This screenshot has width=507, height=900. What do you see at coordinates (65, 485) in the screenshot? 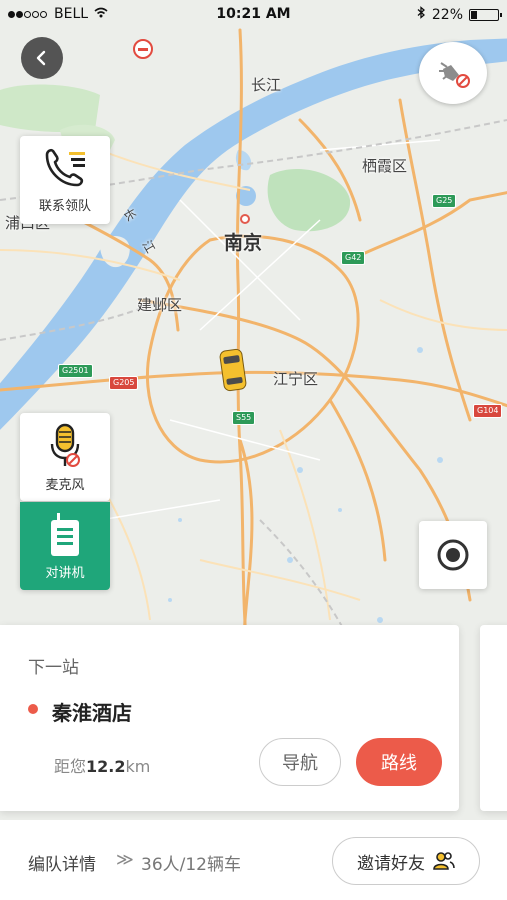
I see `microphone-label: 麦克风` at bounding box center [65, 485].